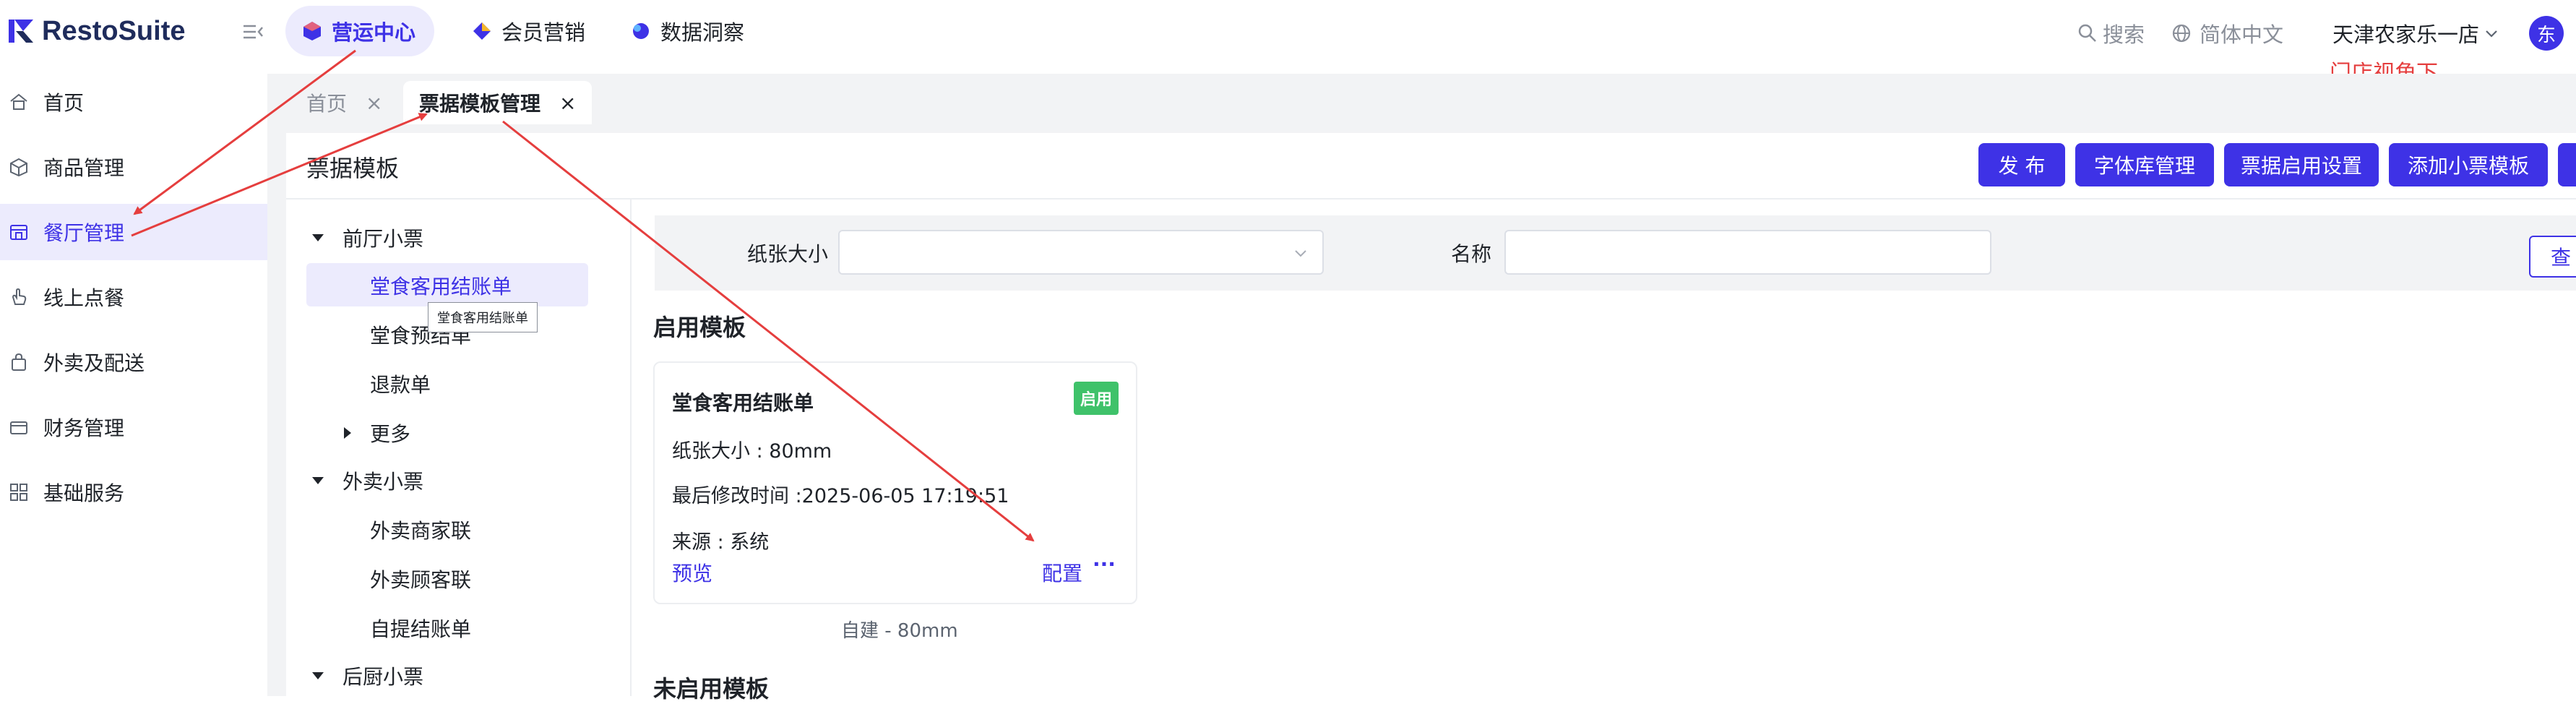 Image resolution: width=2576 pixels, height=704 pixels. I want to click on topnav-data-insights: 数据洞察, so click(688, 31).